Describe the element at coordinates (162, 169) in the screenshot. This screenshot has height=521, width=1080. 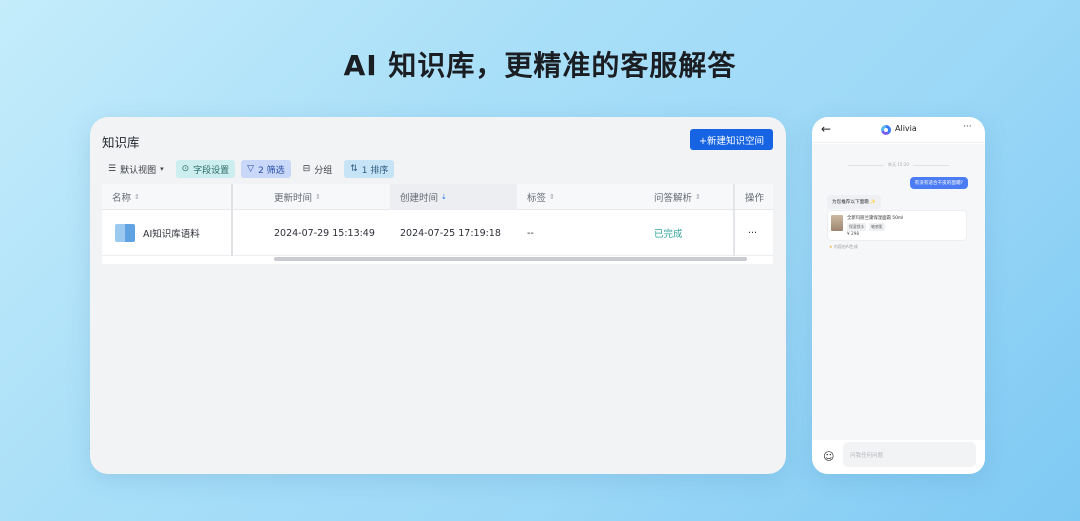
I see `chevron-down-icon: ▾` at that location.